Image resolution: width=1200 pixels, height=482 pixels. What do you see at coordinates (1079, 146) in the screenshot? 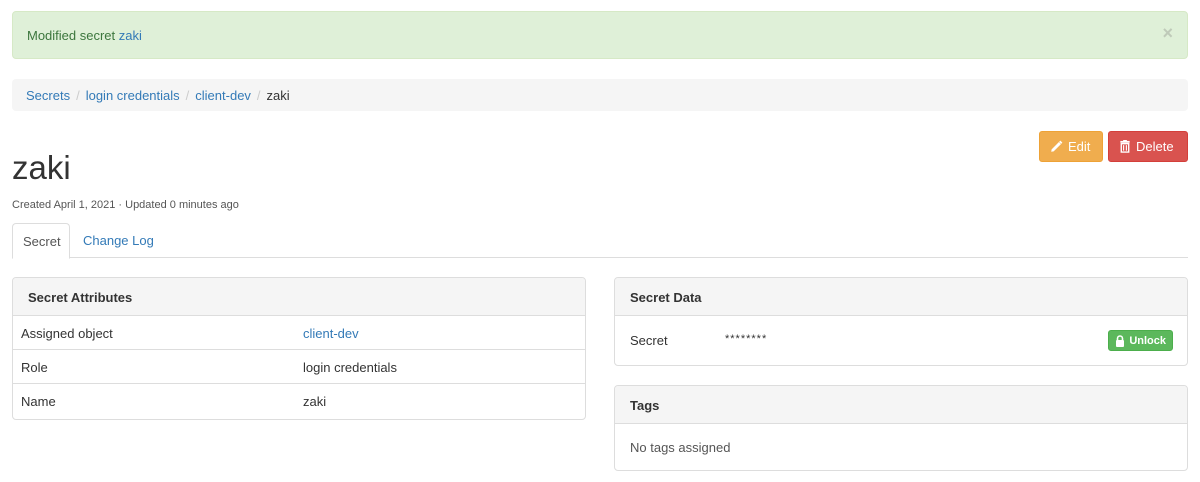
I see `edit-label: Edit` at bounding box center [1079, 146].